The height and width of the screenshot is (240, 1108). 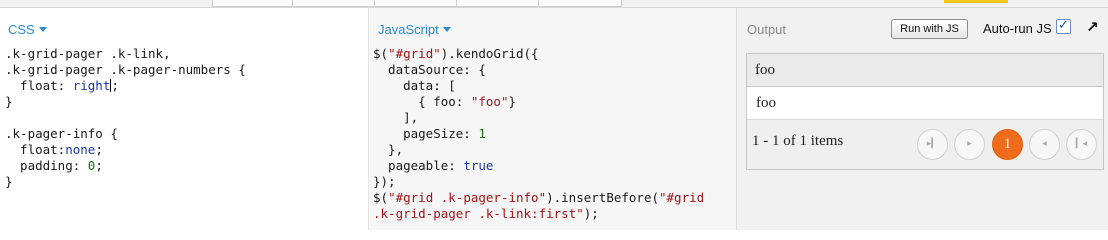 What do you see at coordinates (414, 85) in the screenshot?
I see `code-line: data: [` at bounding box center [414, 85].